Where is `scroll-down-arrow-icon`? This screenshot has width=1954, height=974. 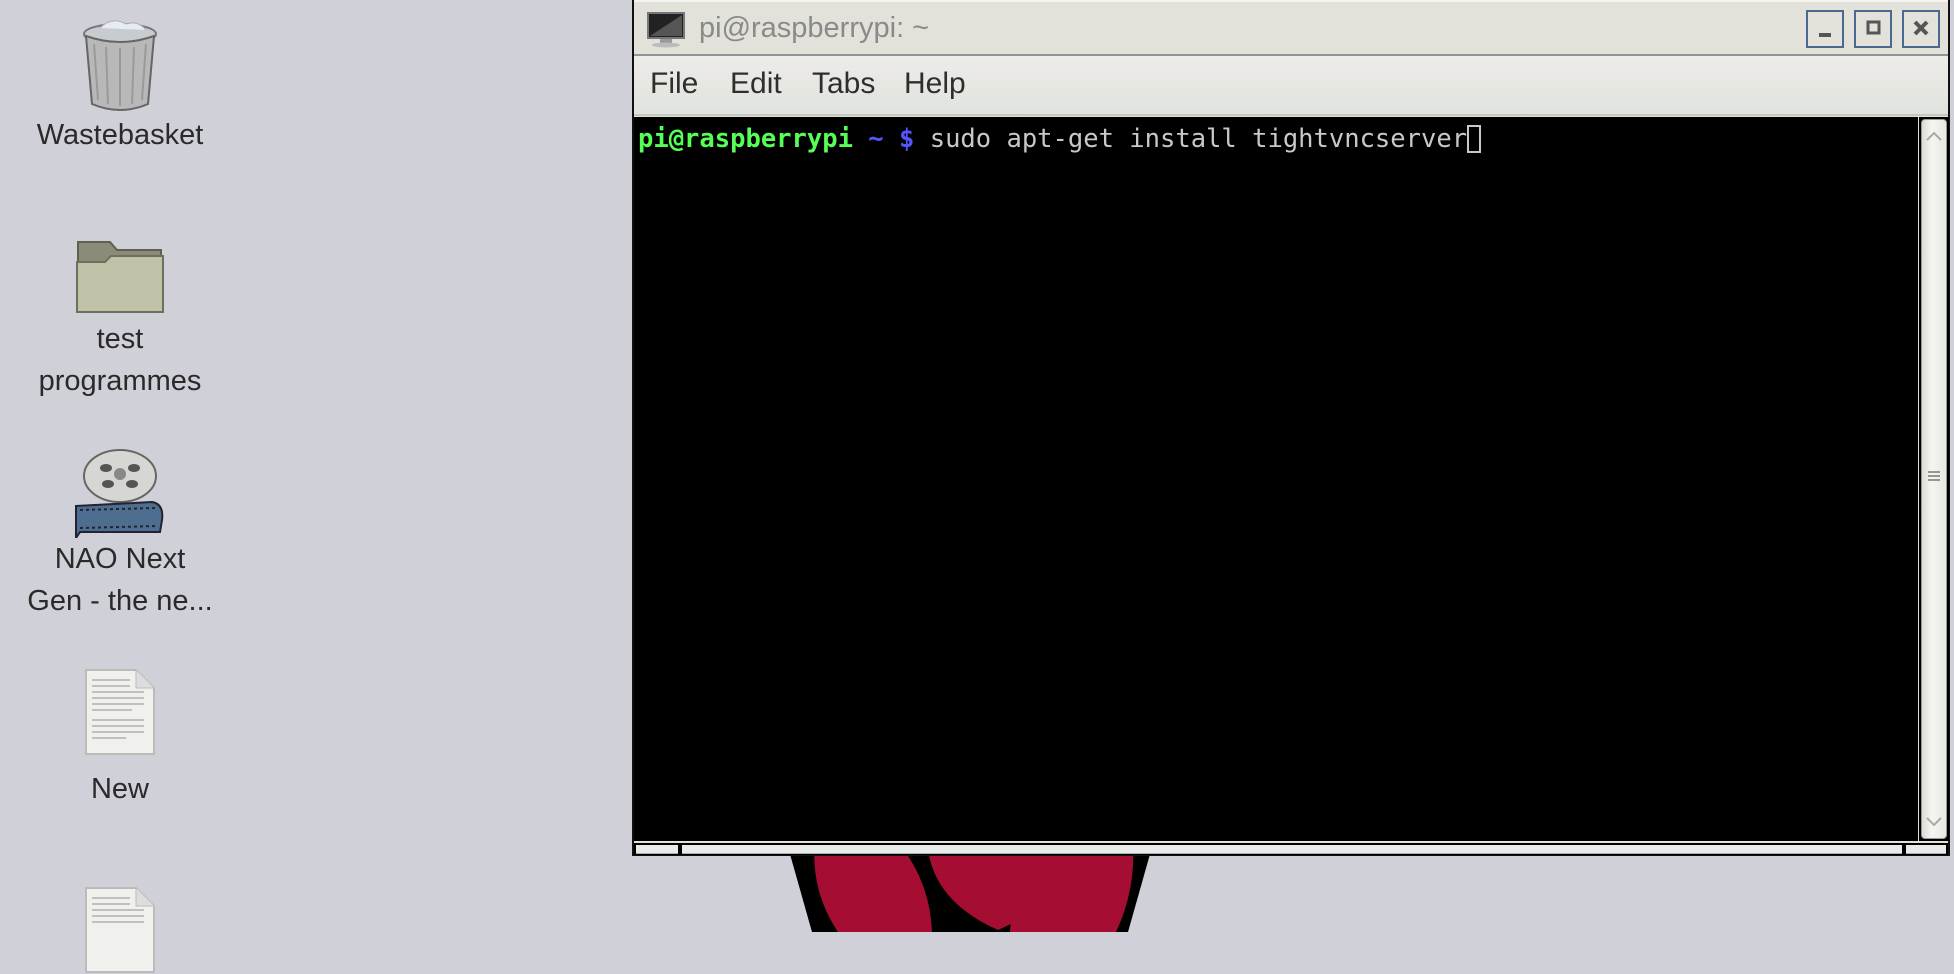
scroll-down-arrow-icon is located at coordinates (1934, 822).